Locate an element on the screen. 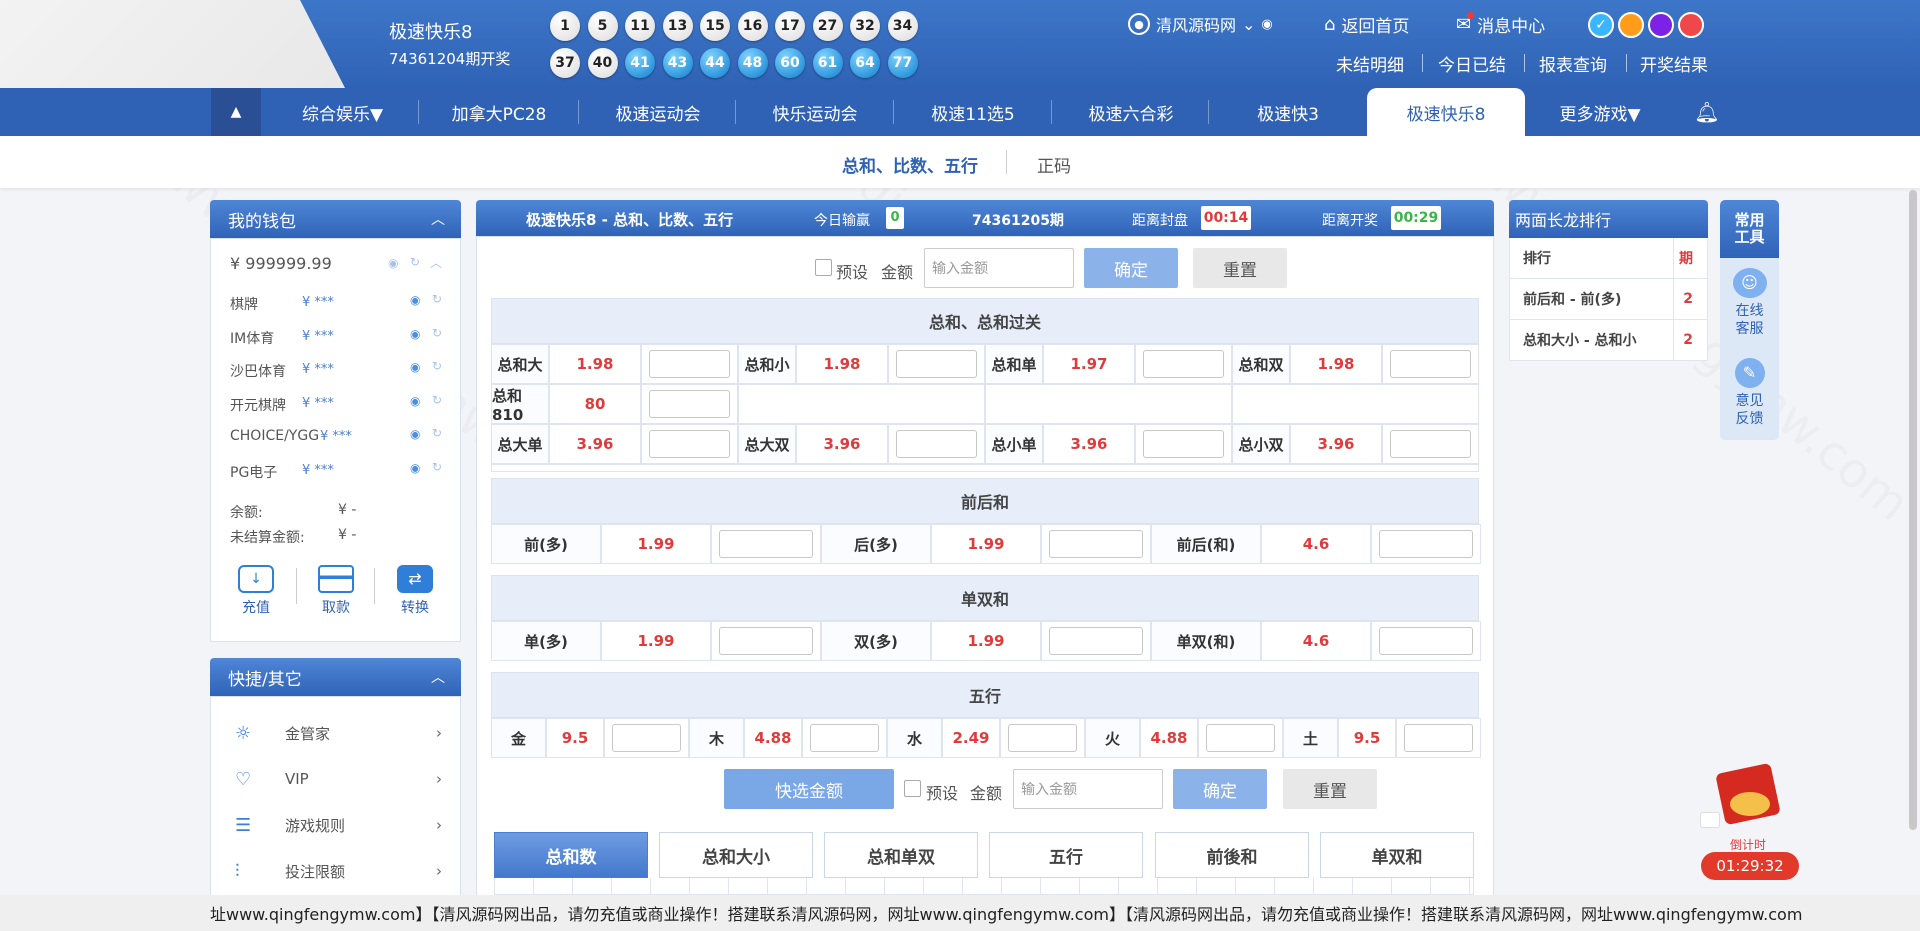 The width and height of the screenshot is (1920, 931). feedback-button: ✎ 意见反馈 is located at coordinates (1749, 393).